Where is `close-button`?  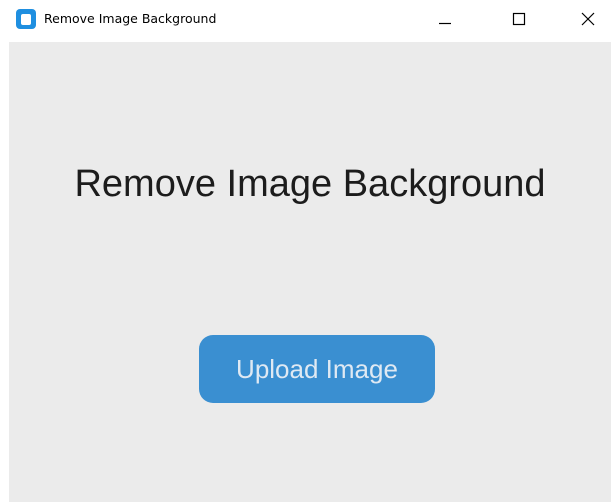
close-button is located at coordinates (588, 19).